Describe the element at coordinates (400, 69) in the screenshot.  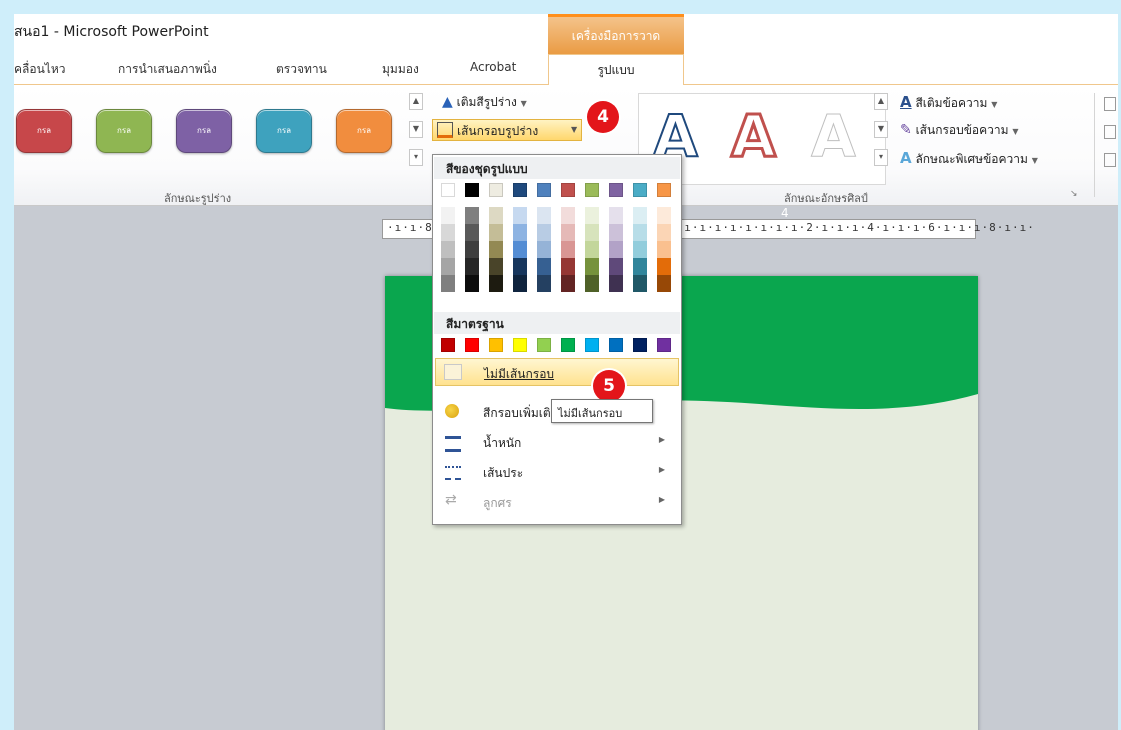
I see `tab-view: มุมมอง` at that location.